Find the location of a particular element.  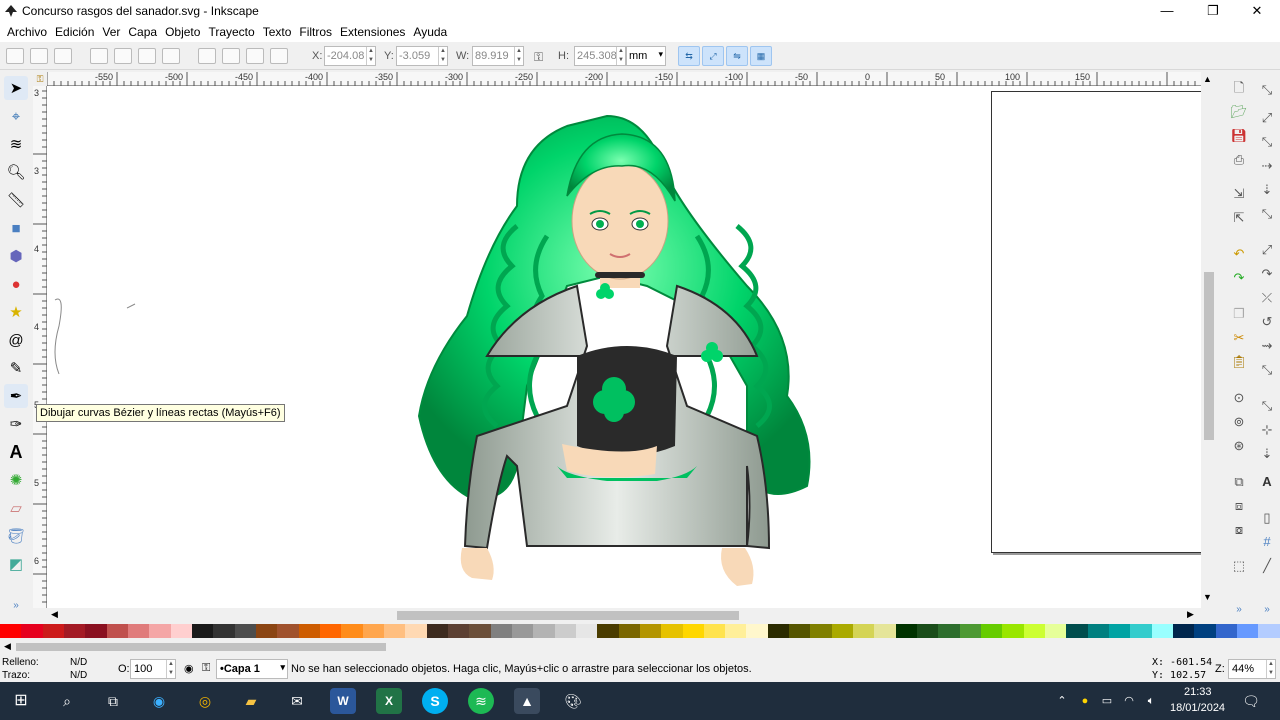

w-spin-arrows: ▲ ▼ is located at coordinates (518, 56).